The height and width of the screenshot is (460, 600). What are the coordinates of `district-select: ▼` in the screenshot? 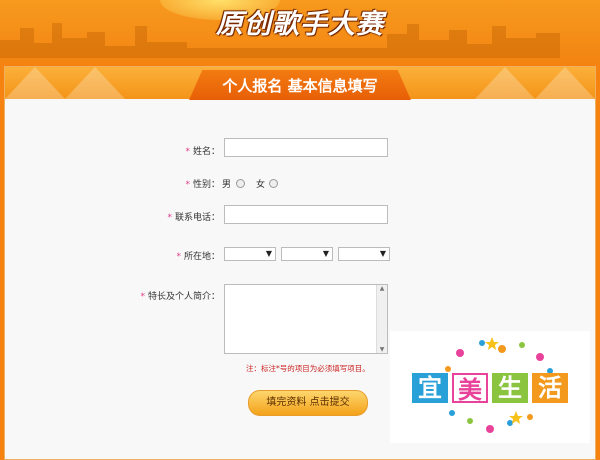 It's located at (364, 254).